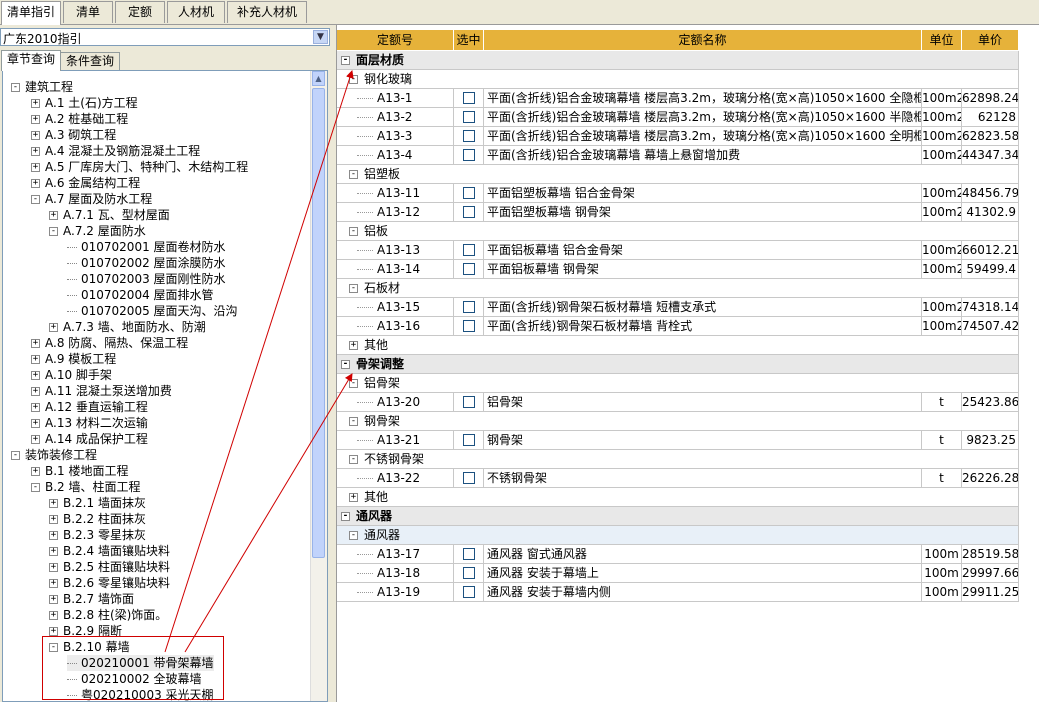 This screenshot has height=702, width=1039. Describe the element at coordinates (146, 247) in the screenshot. I see `tree-item: 010702001 屋面卷材防水` at that location.